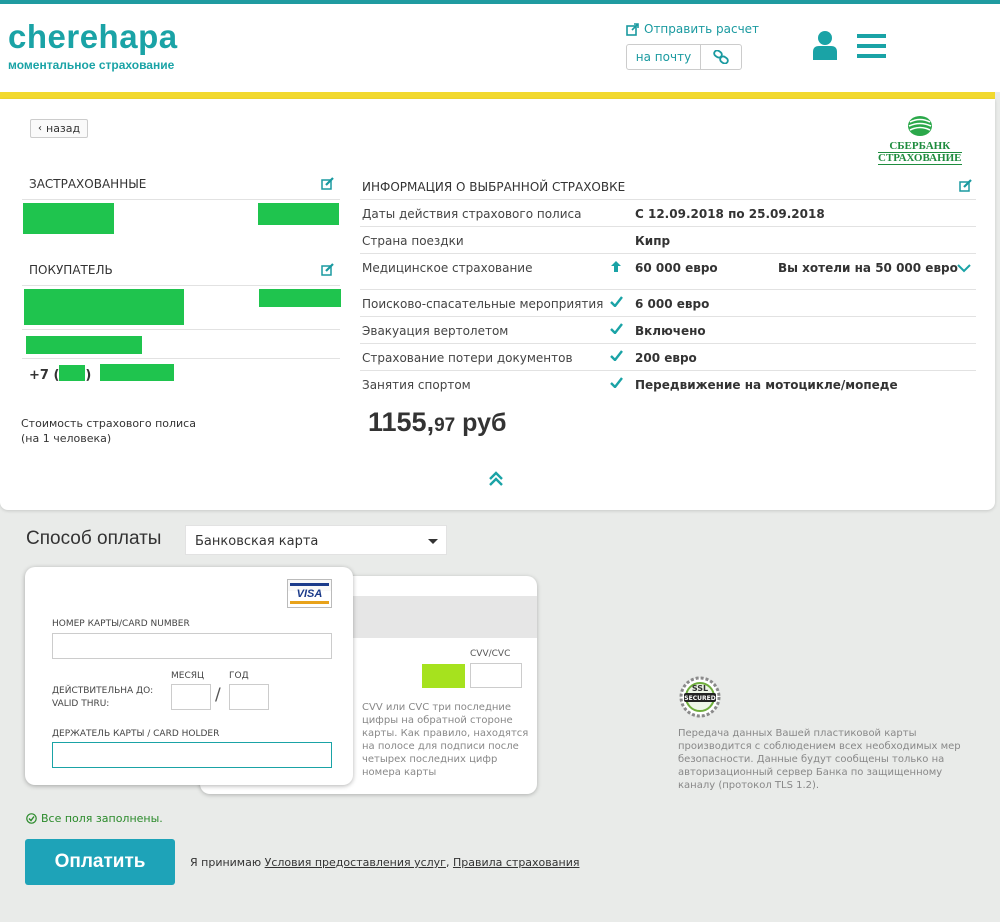 This screenshot has width=1000, height=922. I want to click on sberbank-insurance-logo: СБЕРБАНК СТРАХОВАНИЕ, so click(920, 140).